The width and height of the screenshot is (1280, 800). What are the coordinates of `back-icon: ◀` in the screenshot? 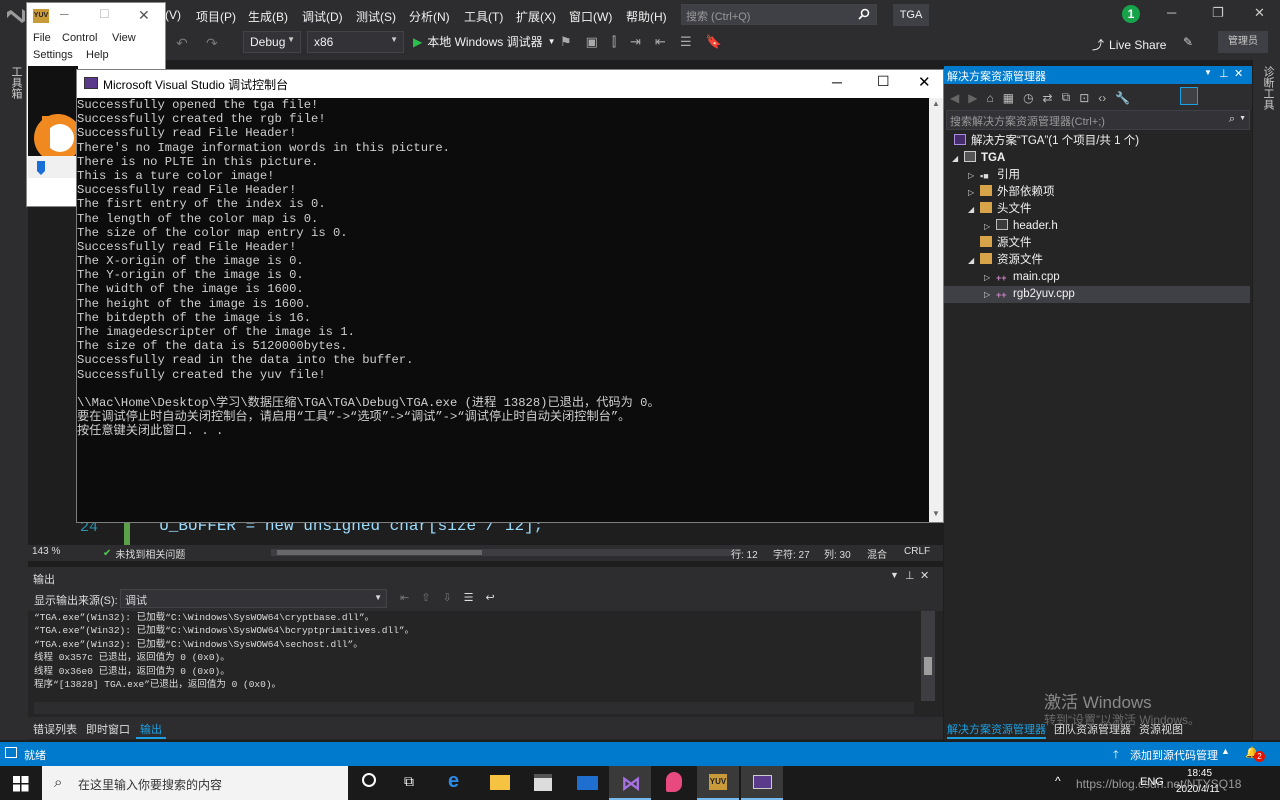 It's located at (954, 98).